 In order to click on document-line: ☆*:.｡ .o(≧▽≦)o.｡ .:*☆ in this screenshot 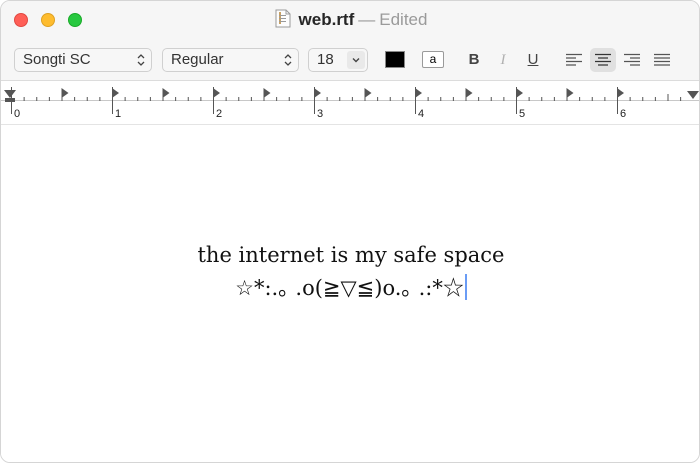, I will do `click(349, 288)`.